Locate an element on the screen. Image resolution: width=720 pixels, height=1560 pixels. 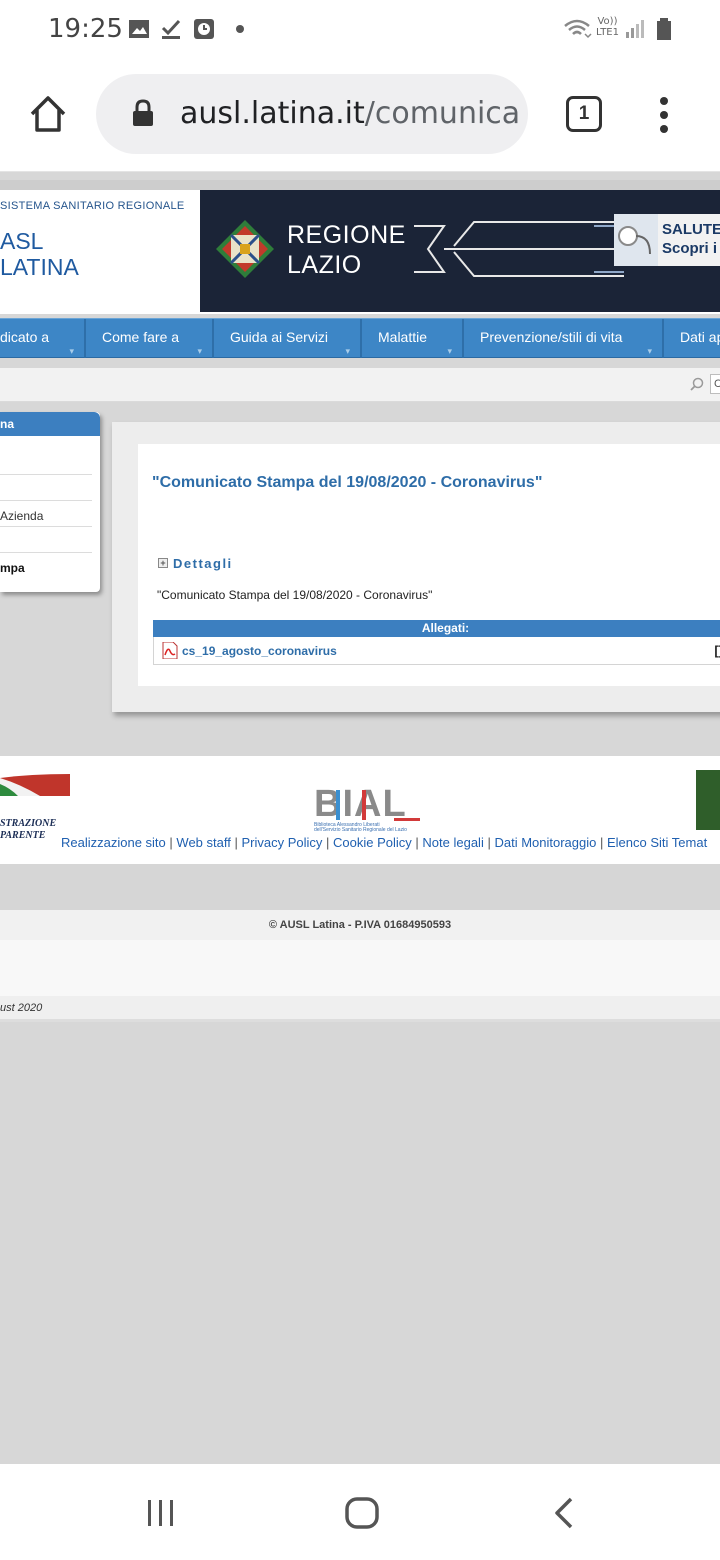
status-time: 19:25 is located at coordinates (85, 29).